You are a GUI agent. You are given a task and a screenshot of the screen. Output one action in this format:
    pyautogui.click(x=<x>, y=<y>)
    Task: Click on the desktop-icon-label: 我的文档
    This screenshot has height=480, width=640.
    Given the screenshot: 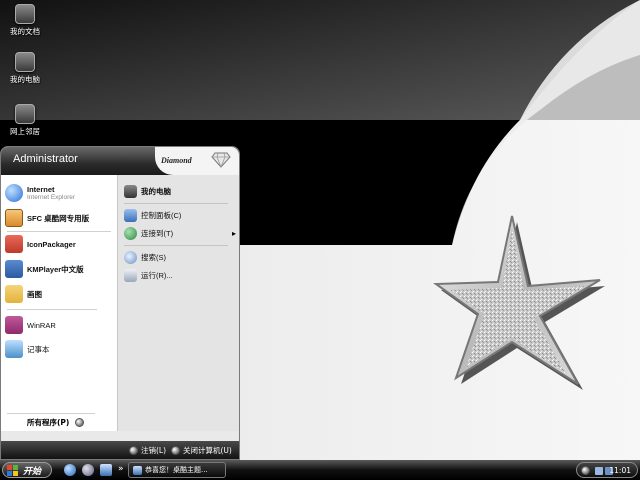 What is the action you would take?
    pyautogui.click(x=25, y=31)
    